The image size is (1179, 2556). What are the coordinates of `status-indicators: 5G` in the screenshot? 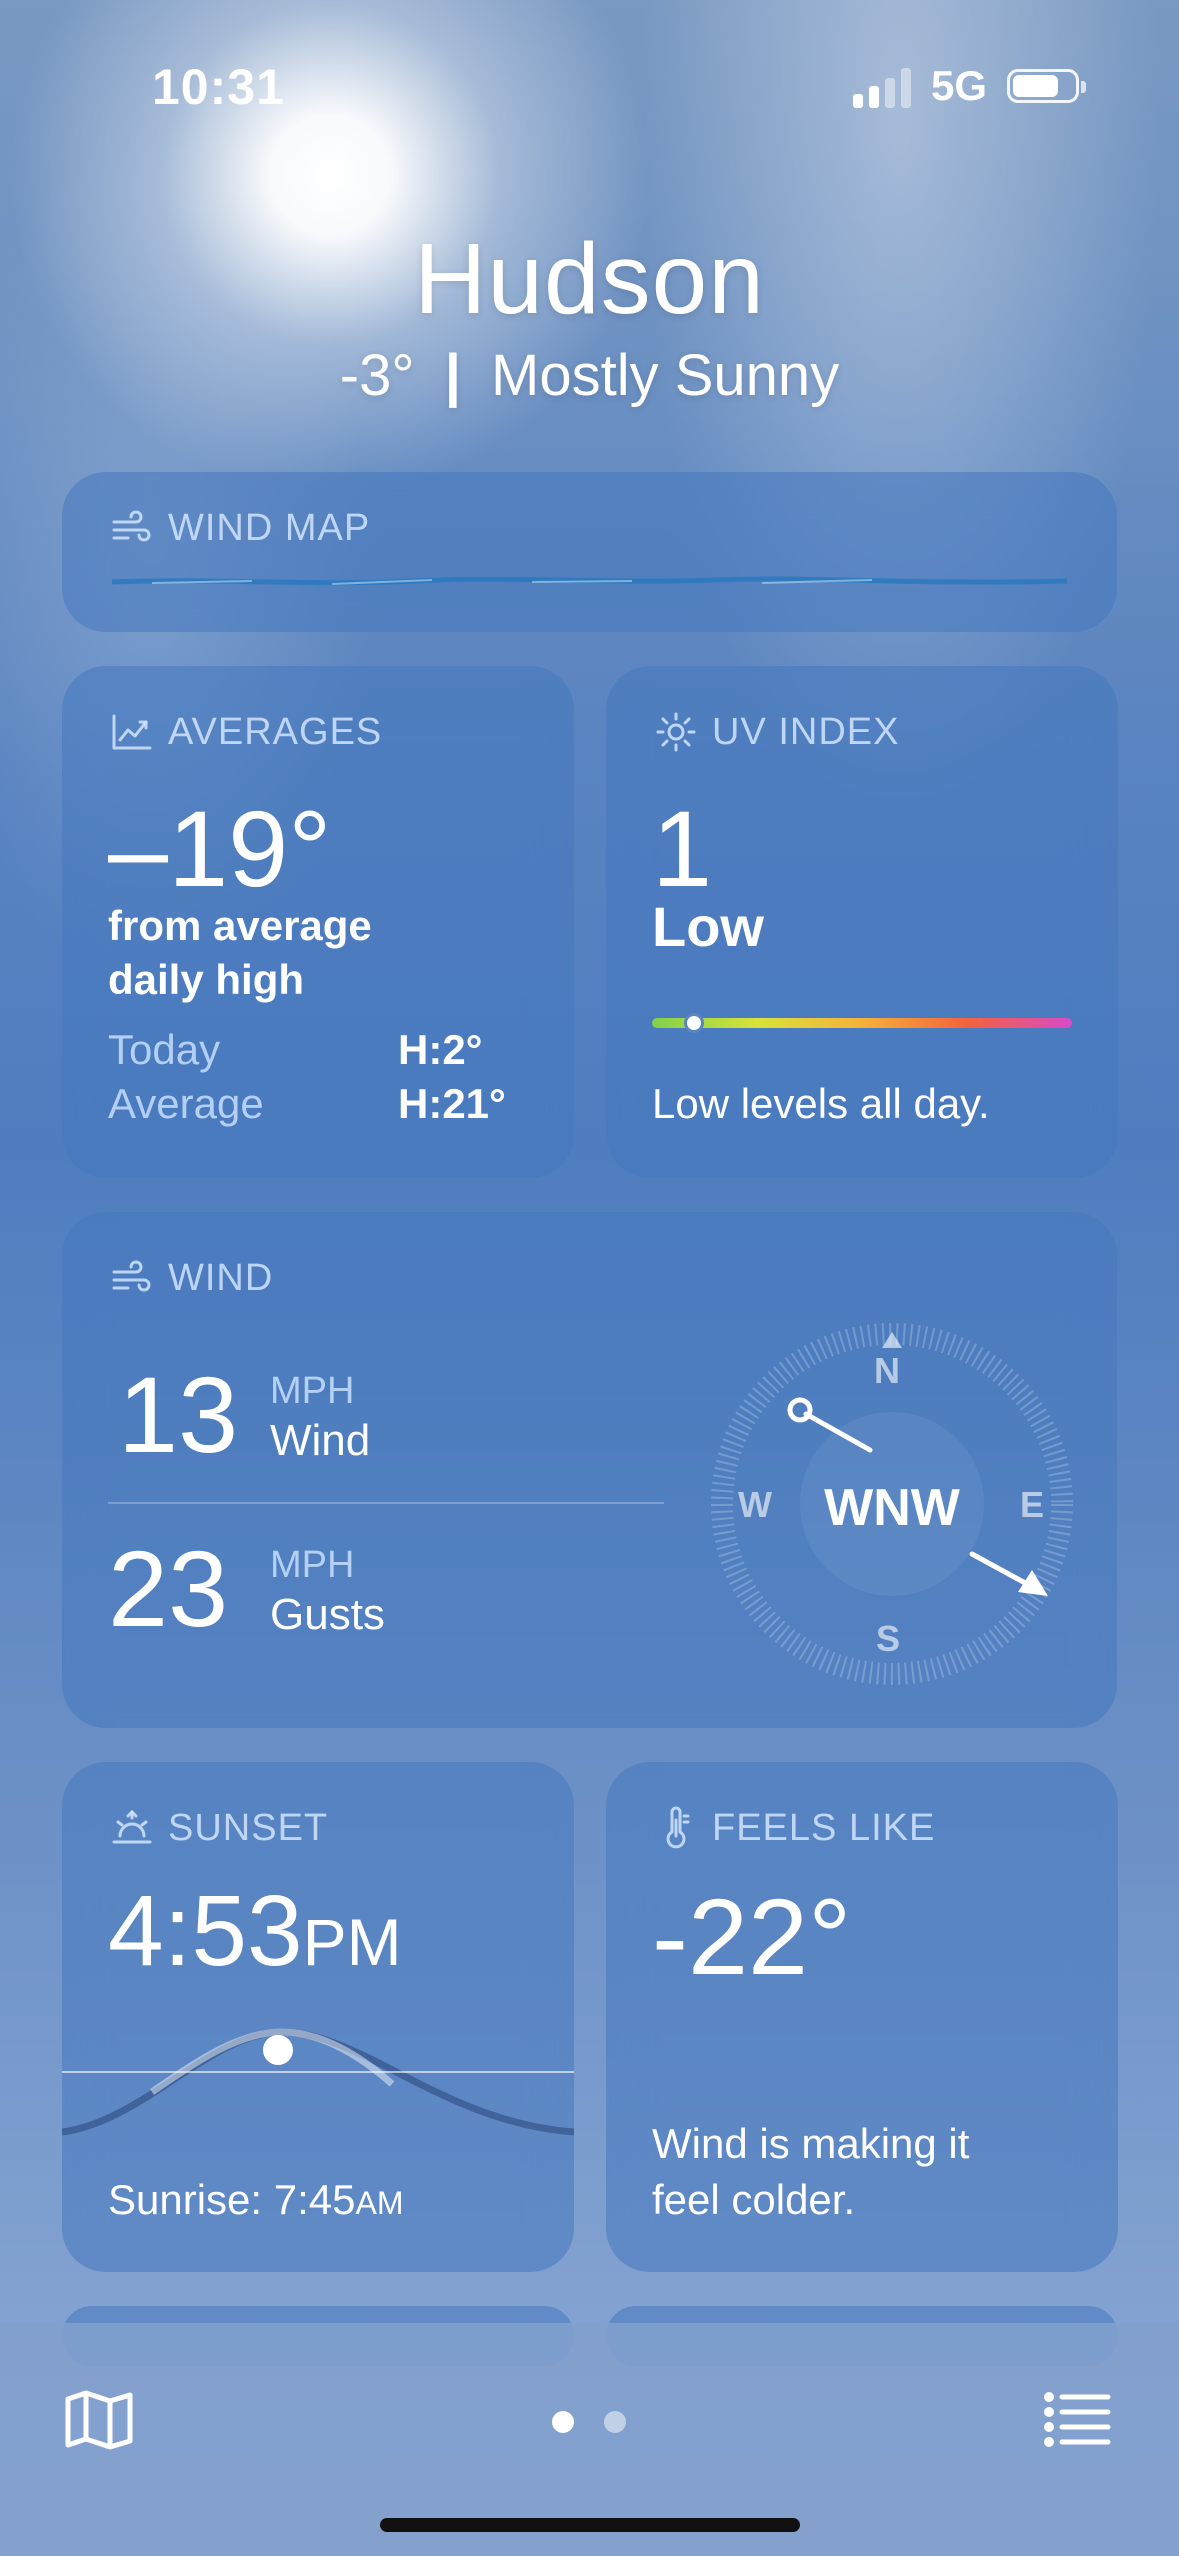 It's located at (969, 86).